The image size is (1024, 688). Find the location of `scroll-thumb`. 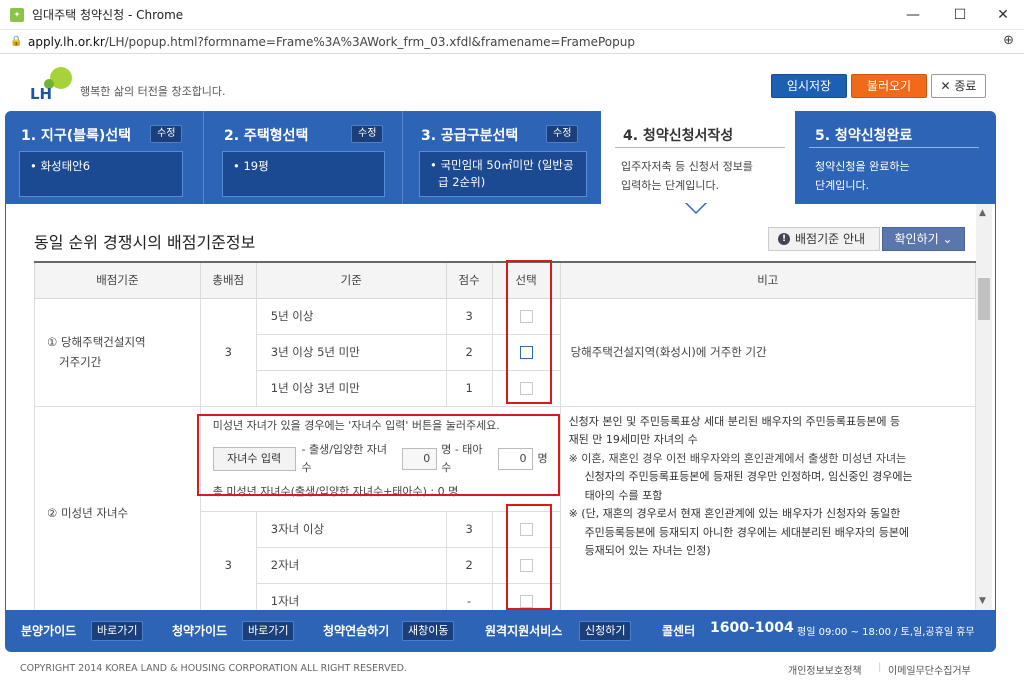

scroll-thumb is located at coordinates (984, 299).